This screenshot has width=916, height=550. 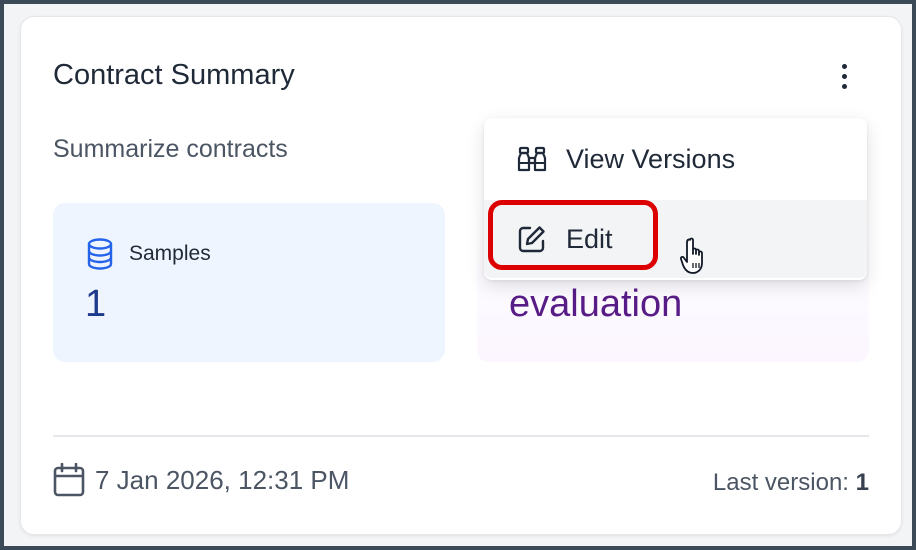 I want to click on calendar-icon, so click(x=69, y=480).